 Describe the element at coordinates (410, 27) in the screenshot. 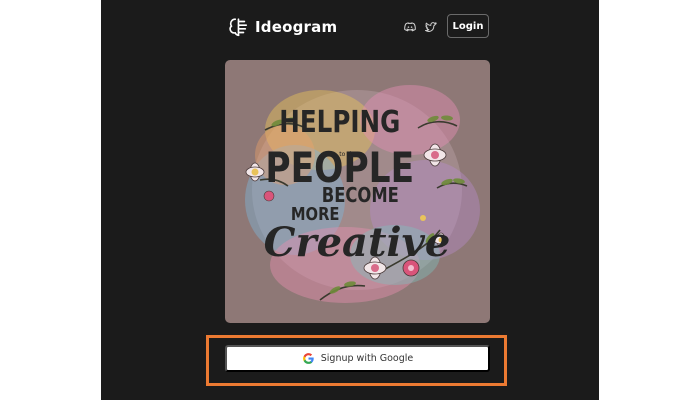

I see `discord-icon` at that location.